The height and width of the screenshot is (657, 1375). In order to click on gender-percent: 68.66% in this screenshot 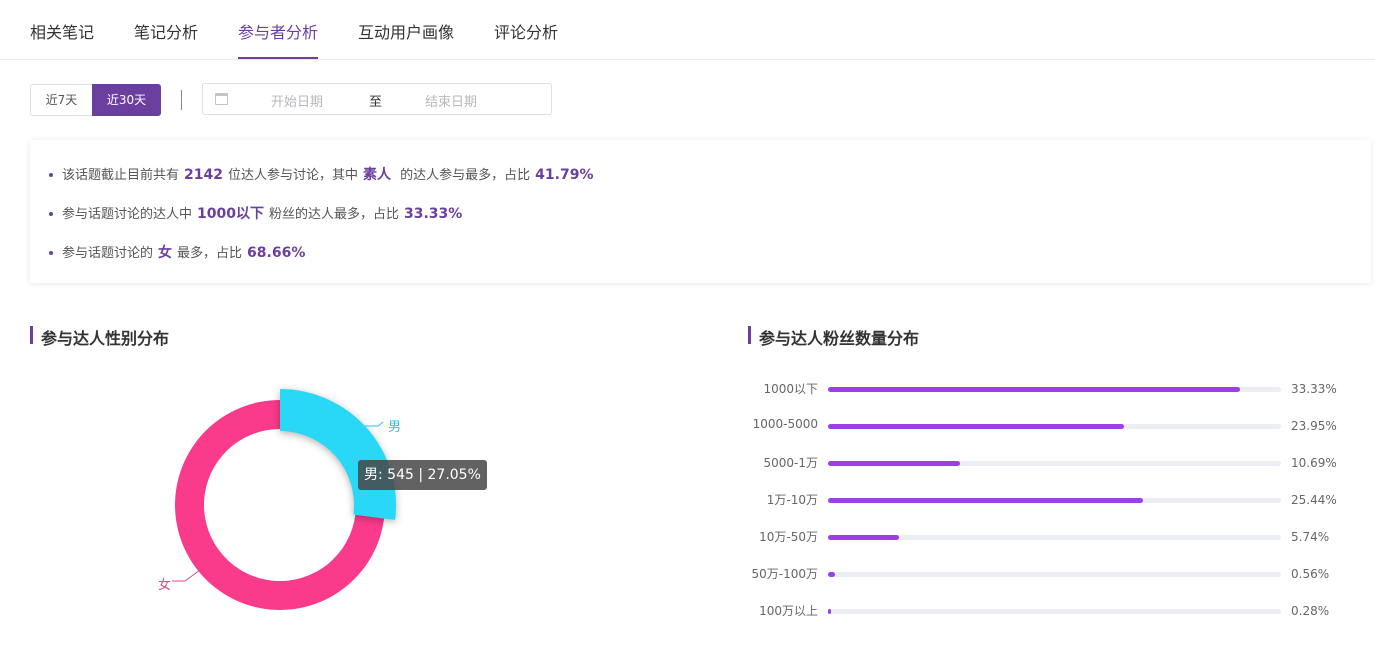, I will do `click(276, 253)`.